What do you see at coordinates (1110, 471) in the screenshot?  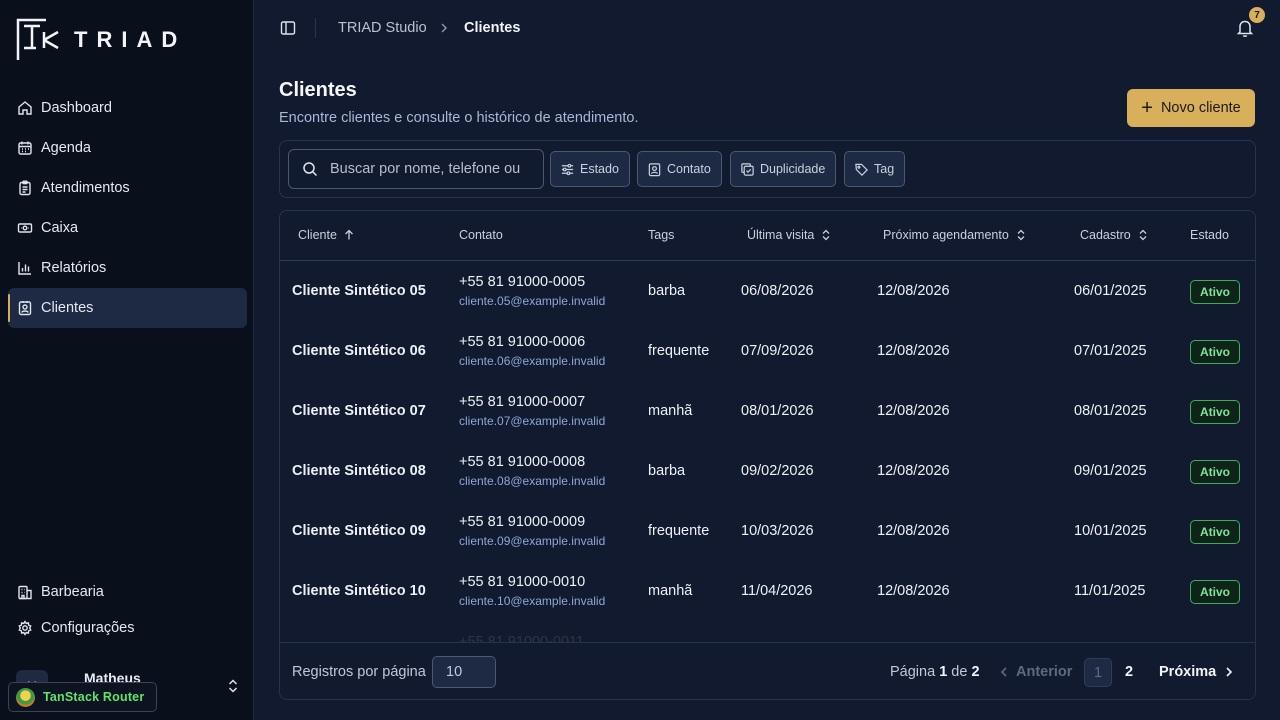 I see `client-created: 09/01/2025` at bounding box center [1110, 471].